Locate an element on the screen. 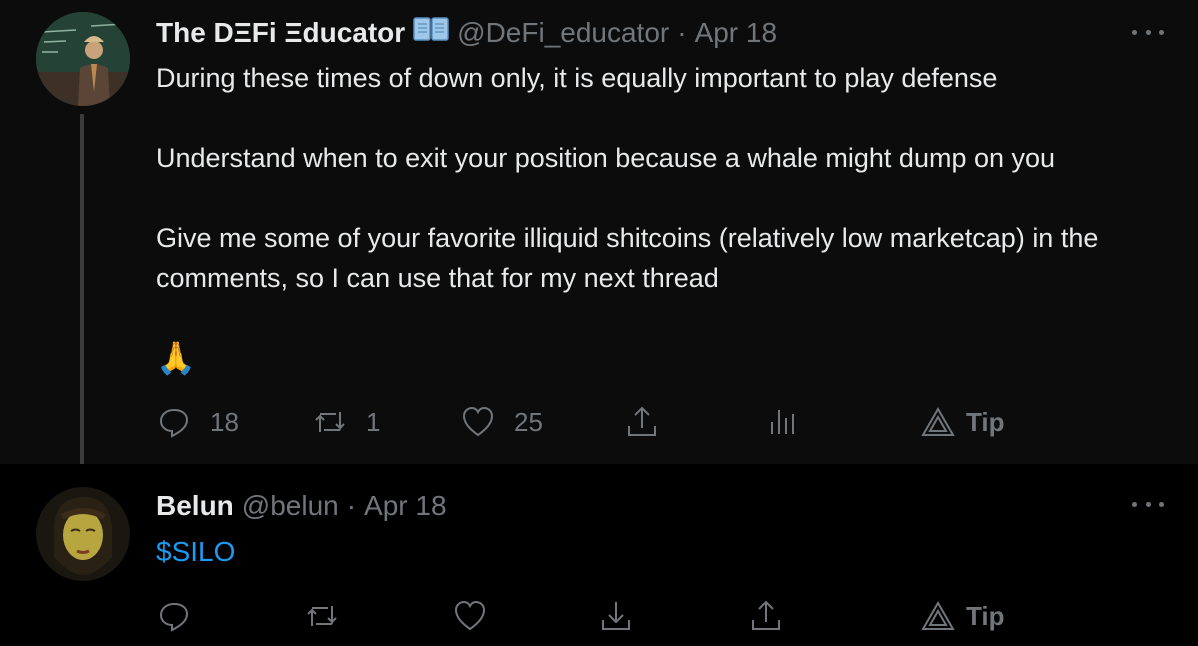  author-handle: @DeFi_educator is located at coordinates (563, 33).